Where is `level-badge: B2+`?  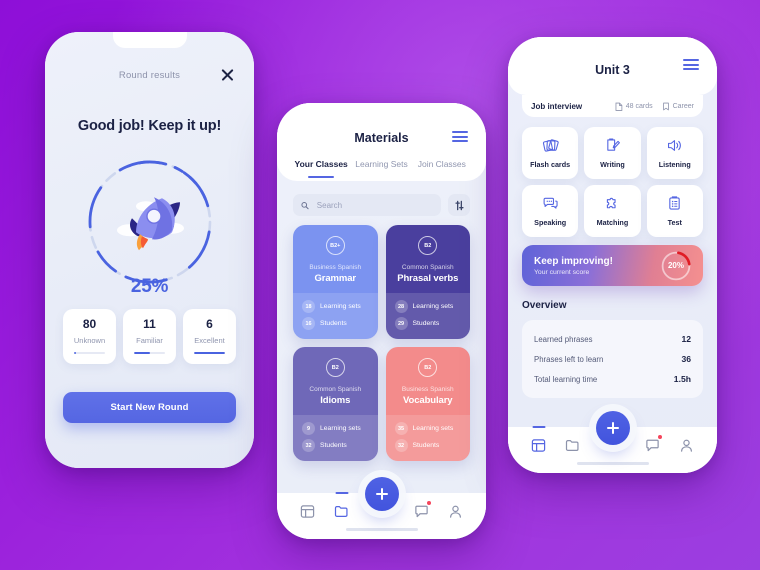 level-badge: B2+ is located at coordinates (335, 245).